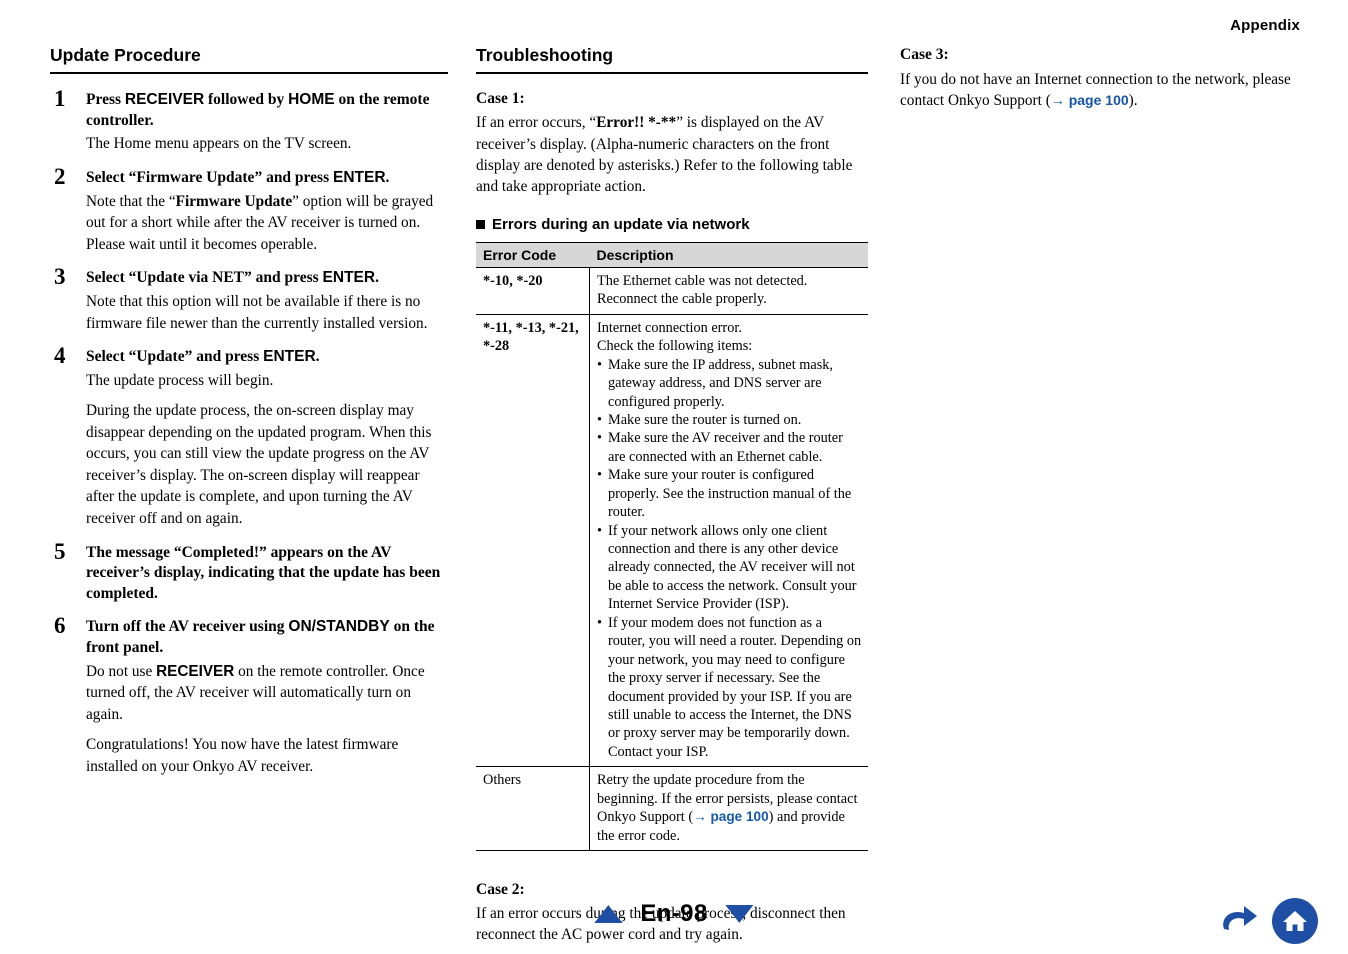 The height and width of the screenshot is (954, 1348). Describe the element at coordinates (531, 337) in the screenshot. I see `error-code-value: *-11, *-13, *-21, *-28` at that location.